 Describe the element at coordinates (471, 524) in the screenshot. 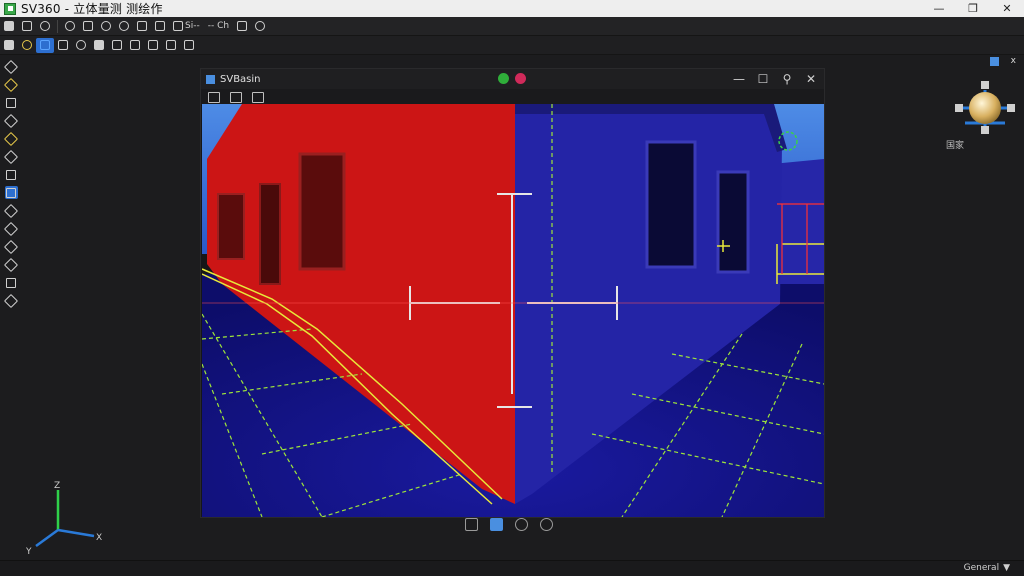

I see `mode-2d-button` at that location.